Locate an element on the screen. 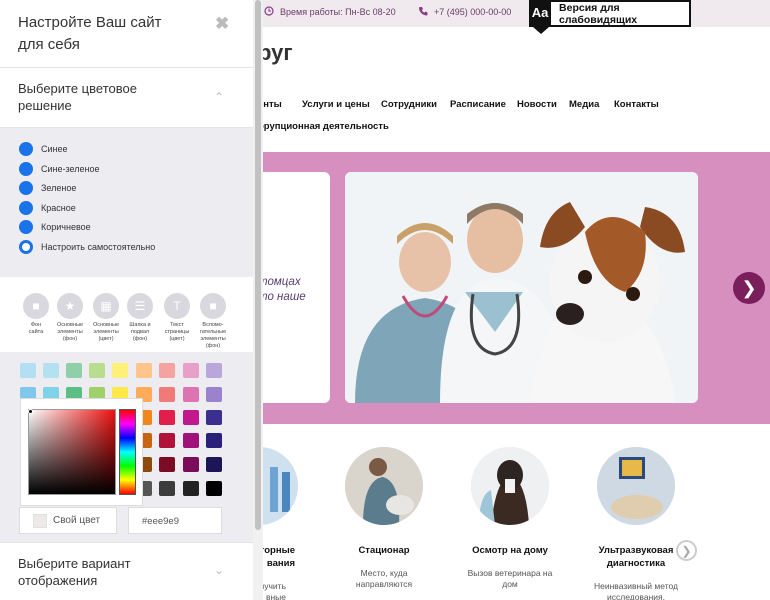  ultrasound-photo is located at coordinates (636, 486).